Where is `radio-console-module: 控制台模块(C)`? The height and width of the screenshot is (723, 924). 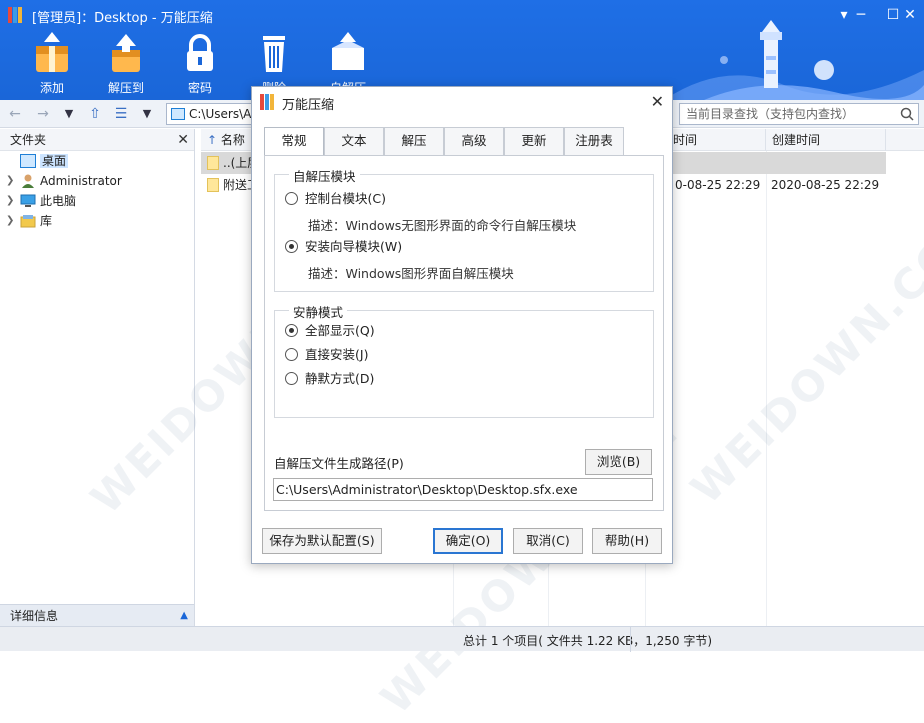 radio-console-module: 控制台模块(C) is located at coordinates (335, 199).